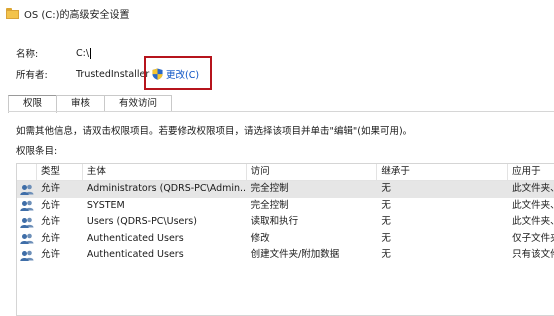 This screenshot has height=316, width=554. I want to click on table-row: 允许 SYSTEM 完全控制 无 此文件夹、, so click(285, 206).